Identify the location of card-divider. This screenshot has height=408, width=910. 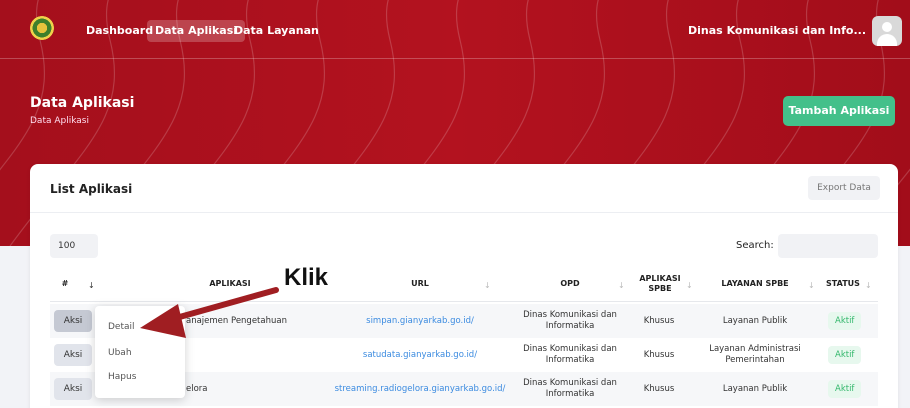
(464, 212).